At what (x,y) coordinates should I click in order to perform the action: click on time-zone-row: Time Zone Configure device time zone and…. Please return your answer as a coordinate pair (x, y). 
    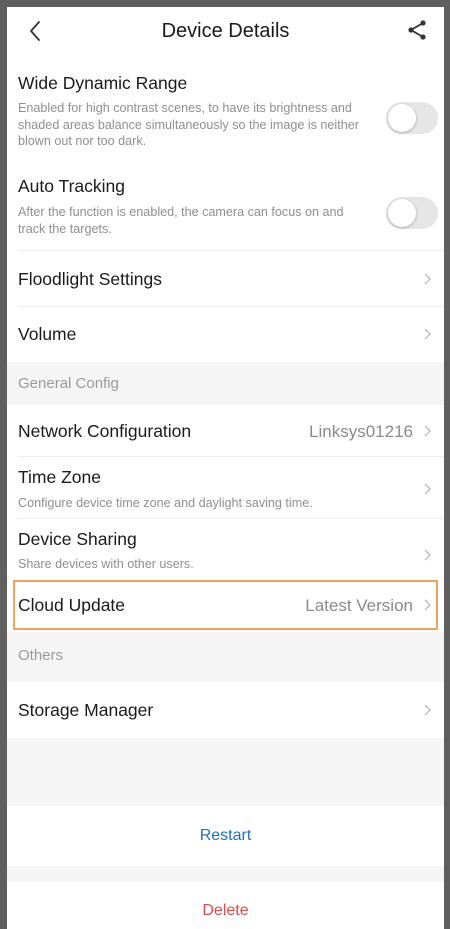
    Looking at the image, I should click on (225, 488).